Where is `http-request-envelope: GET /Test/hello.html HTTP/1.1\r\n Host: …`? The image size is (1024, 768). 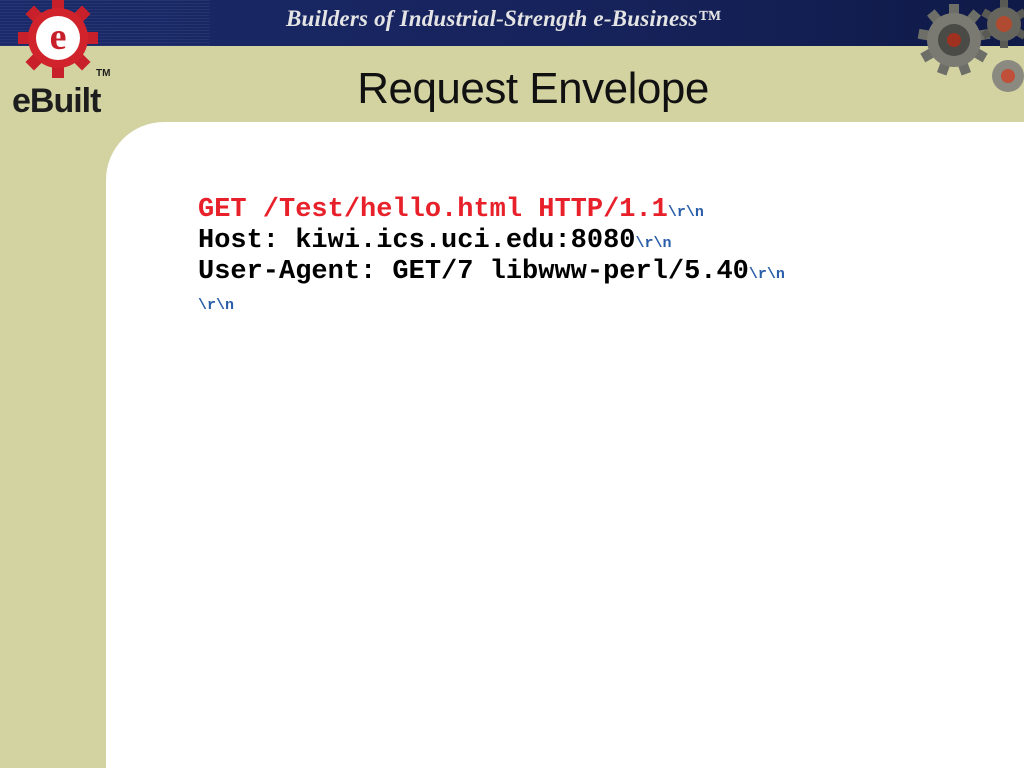 http-request-envelope: GET /Test/hello.html HTTP/1.1\r\n Host: … is located at coordinates (491, 259).